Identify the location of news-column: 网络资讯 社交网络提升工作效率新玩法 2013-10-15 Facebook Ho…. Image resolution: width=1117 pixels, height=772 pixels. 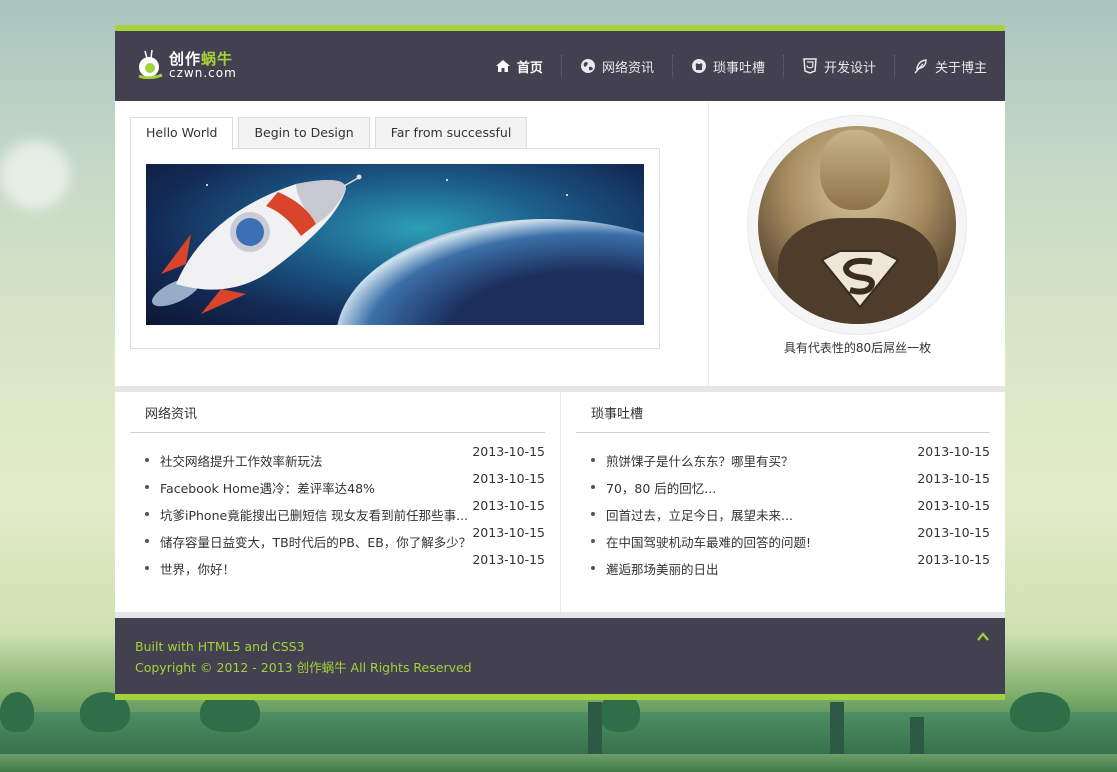
(338, 502).